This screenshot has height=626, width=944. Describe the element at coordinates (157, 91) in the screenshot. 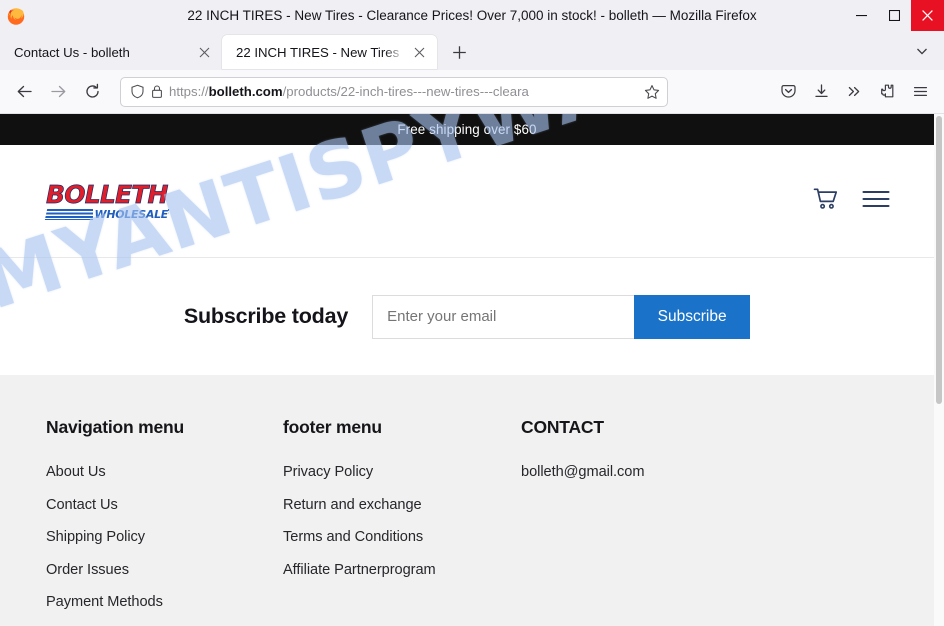

I see `padlock-icon` at that location.